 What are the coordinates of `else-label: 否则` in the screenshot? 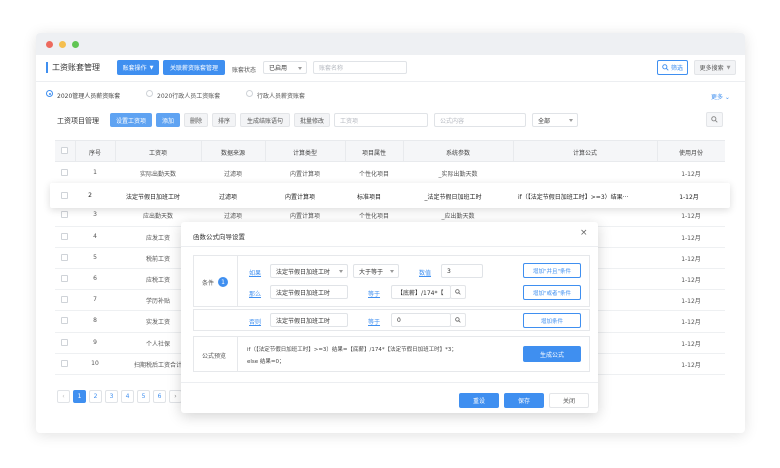 It's located at (255, 321).